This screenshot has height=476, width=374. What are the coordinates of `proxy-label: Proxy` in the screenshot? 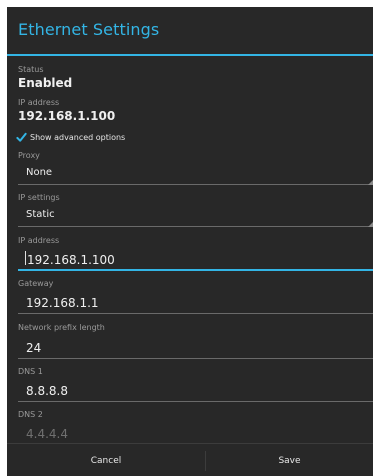 It's located at (29, 155).